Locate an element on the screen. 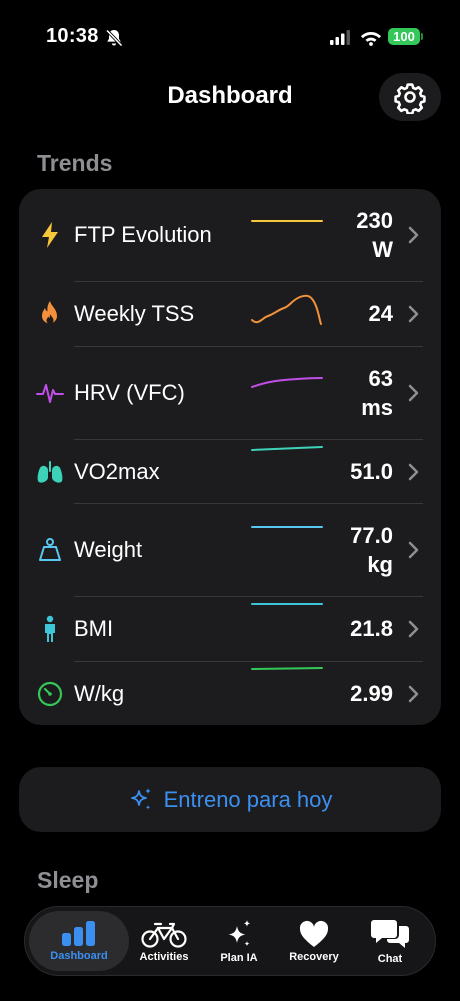 This screenshot has height=1001, width=460. tab-plan-ia: Plan IA is located at coordinates (239, 941).